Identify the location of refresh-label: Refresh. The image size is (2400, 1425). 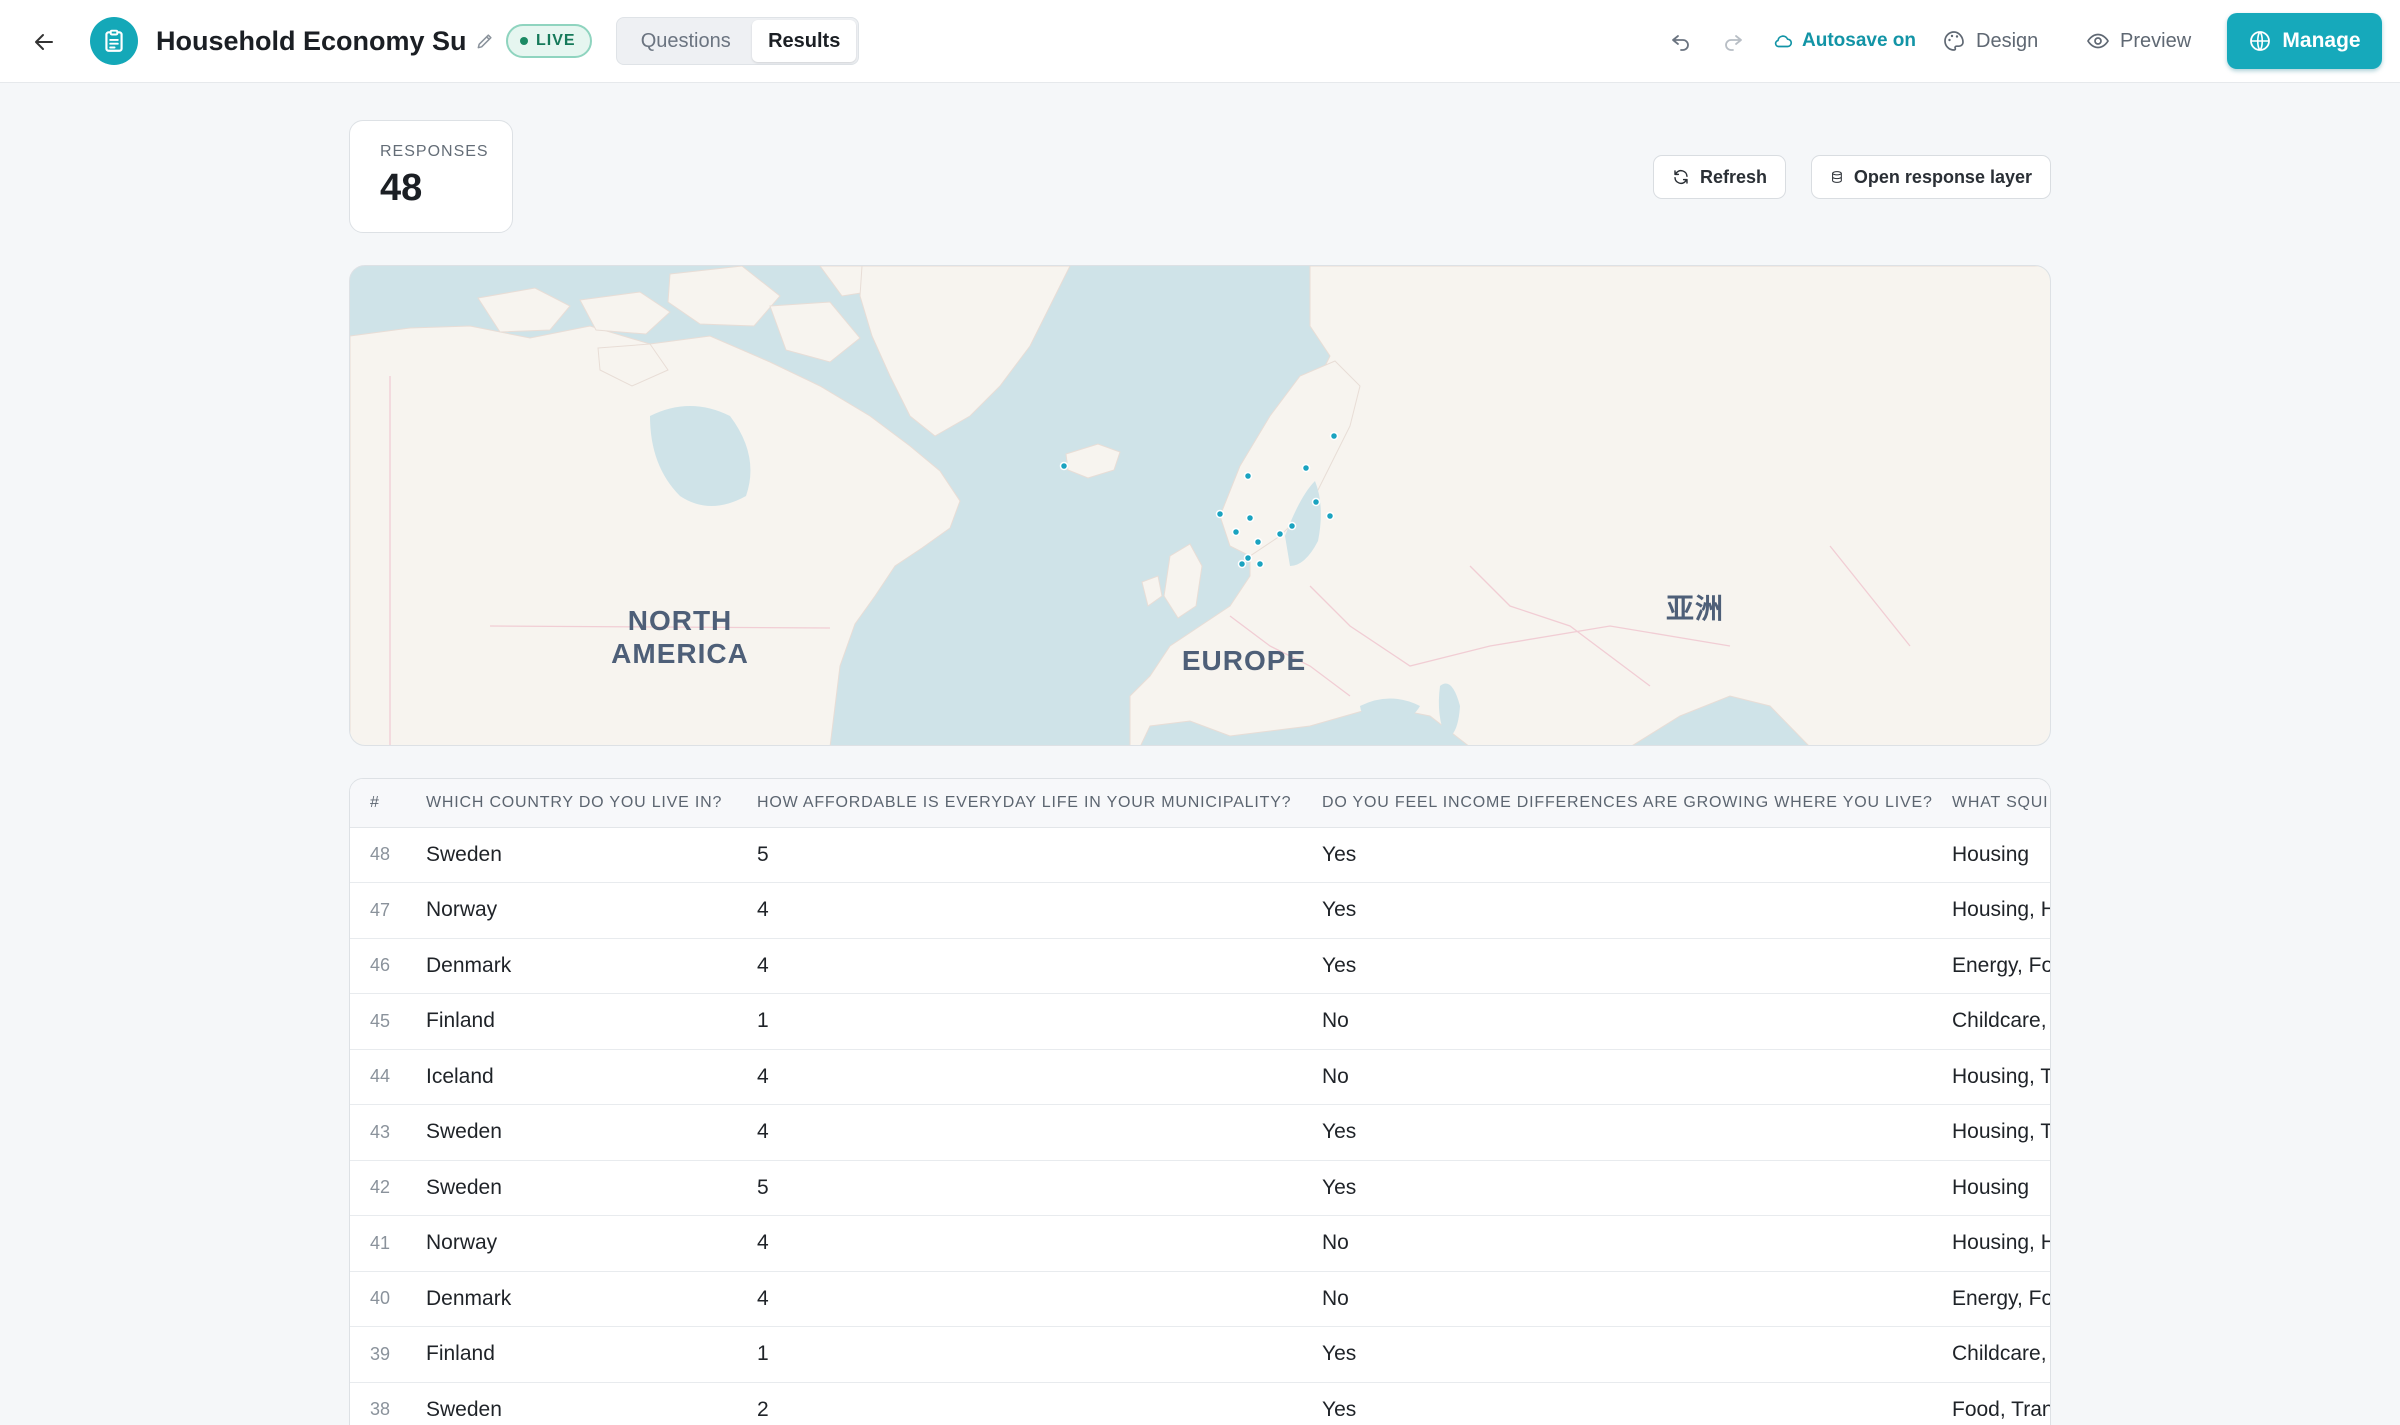
(1733, 176).